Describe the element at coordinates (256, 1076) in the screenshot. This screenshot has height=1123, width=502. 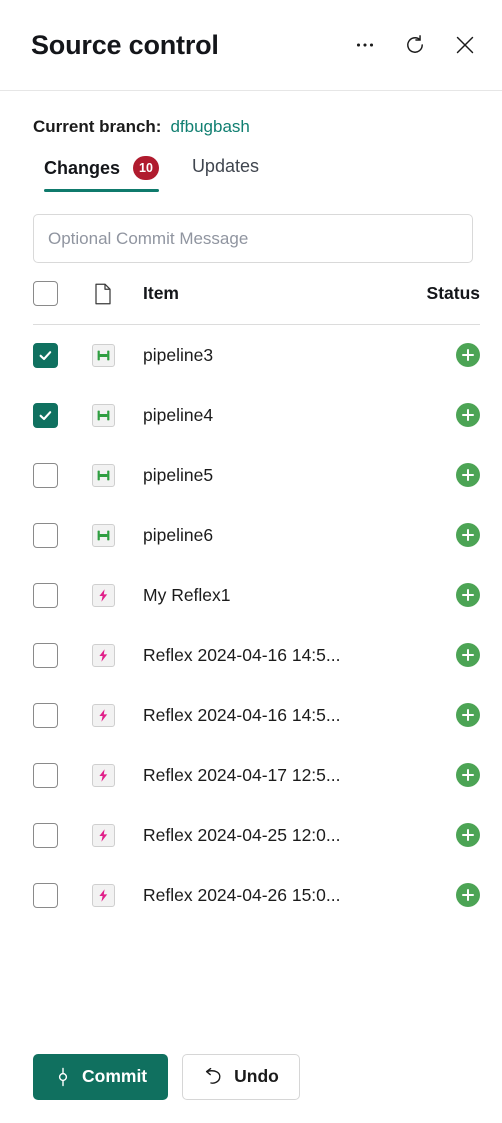
I see `undo-button-label: Undo` at that location.